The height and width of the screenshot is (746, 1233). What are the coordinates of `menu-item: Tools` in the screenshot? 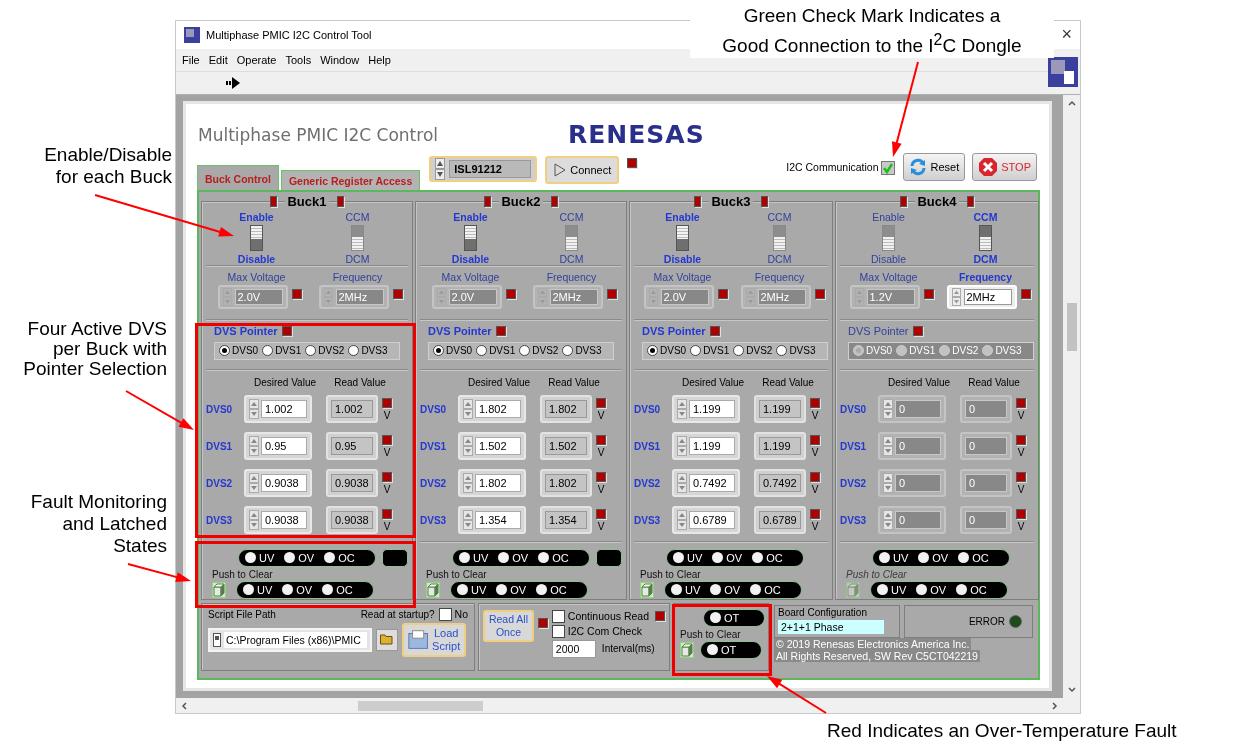 It's located at (298, 59).